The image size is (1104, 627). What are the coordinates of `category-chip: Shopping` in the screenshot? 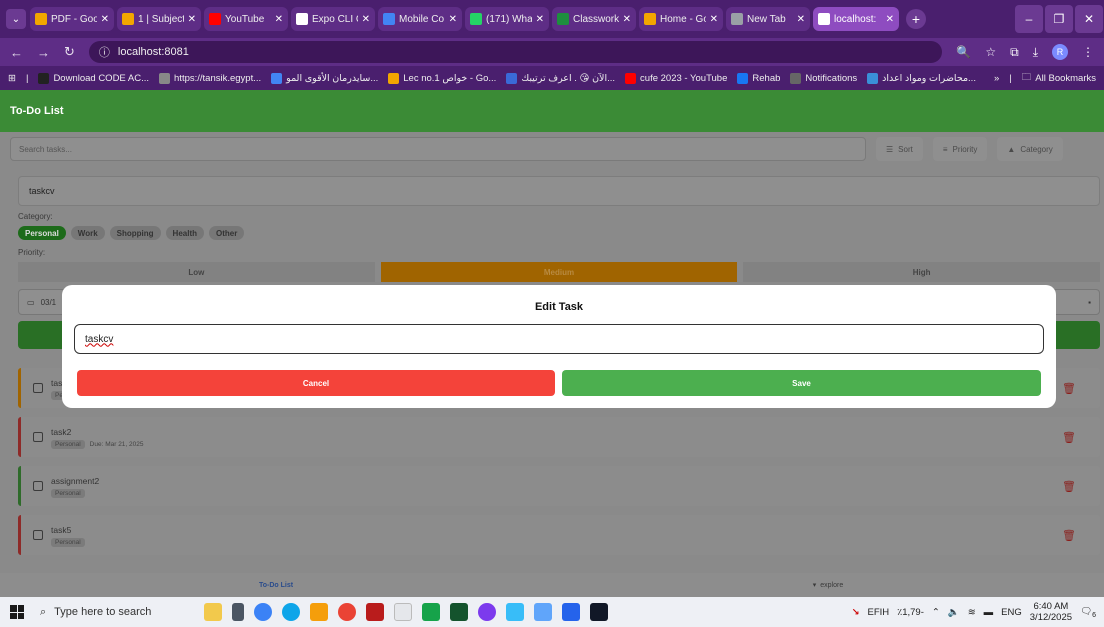 It's located at (135, 233).